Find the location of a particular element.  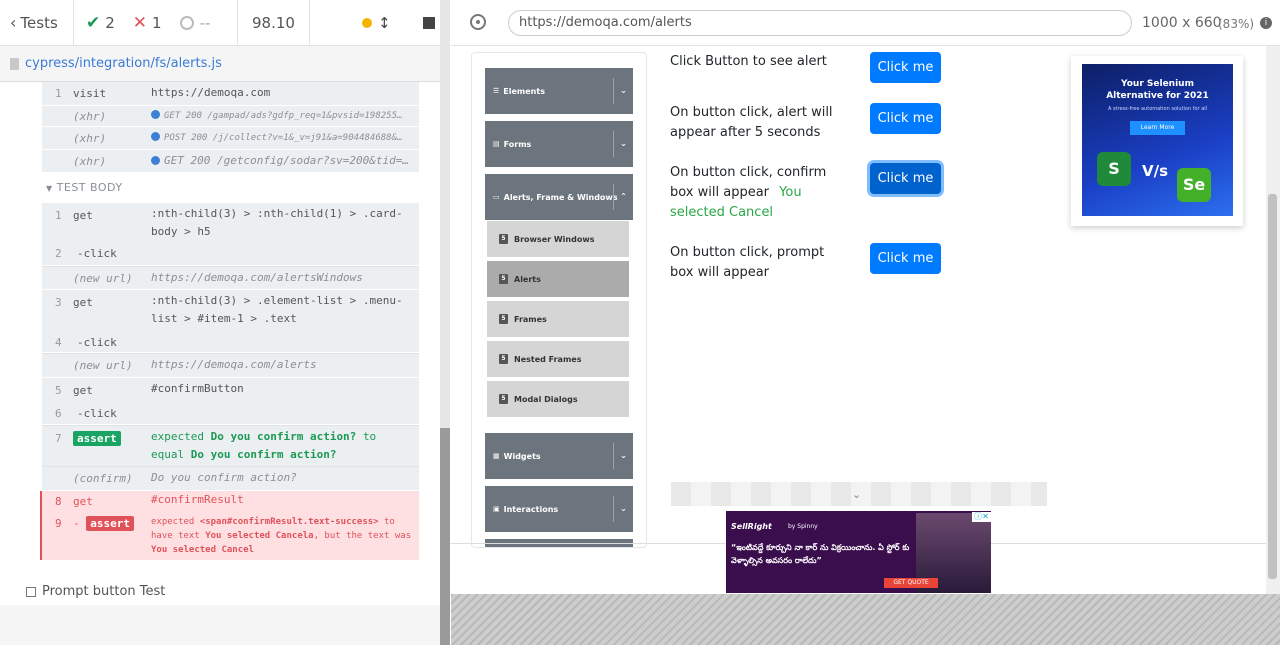

ad-learn-more-button: Learn More is located at coordinates (1157, 128).